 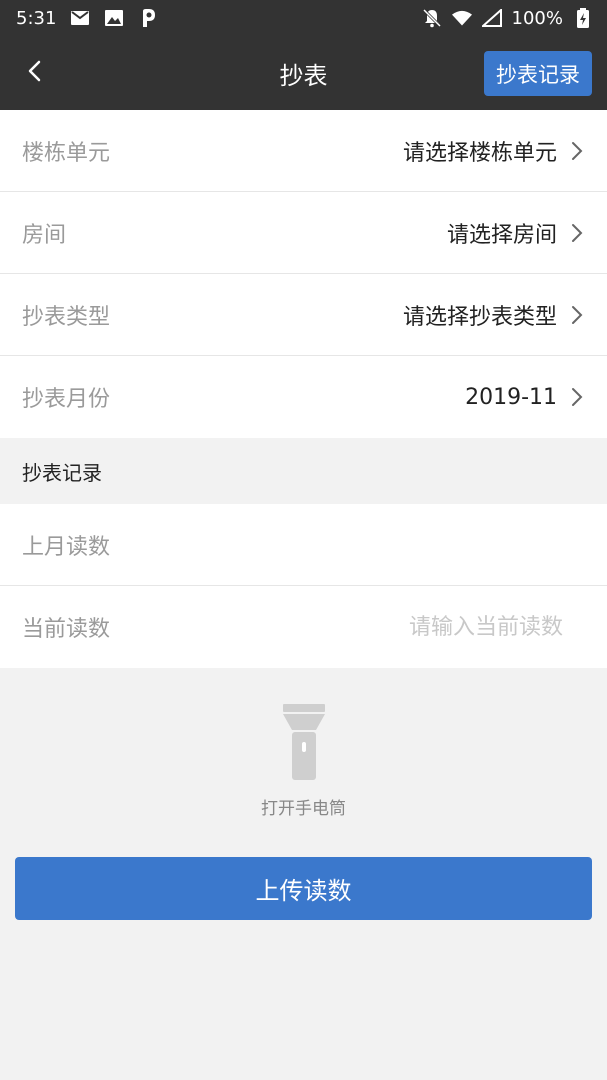 What do you see at coordinates (303, 151) in the screenshot?
I see `building-unit-row: 楼栋单元 请选择楼栋单元` at bounding box center [303, 151].